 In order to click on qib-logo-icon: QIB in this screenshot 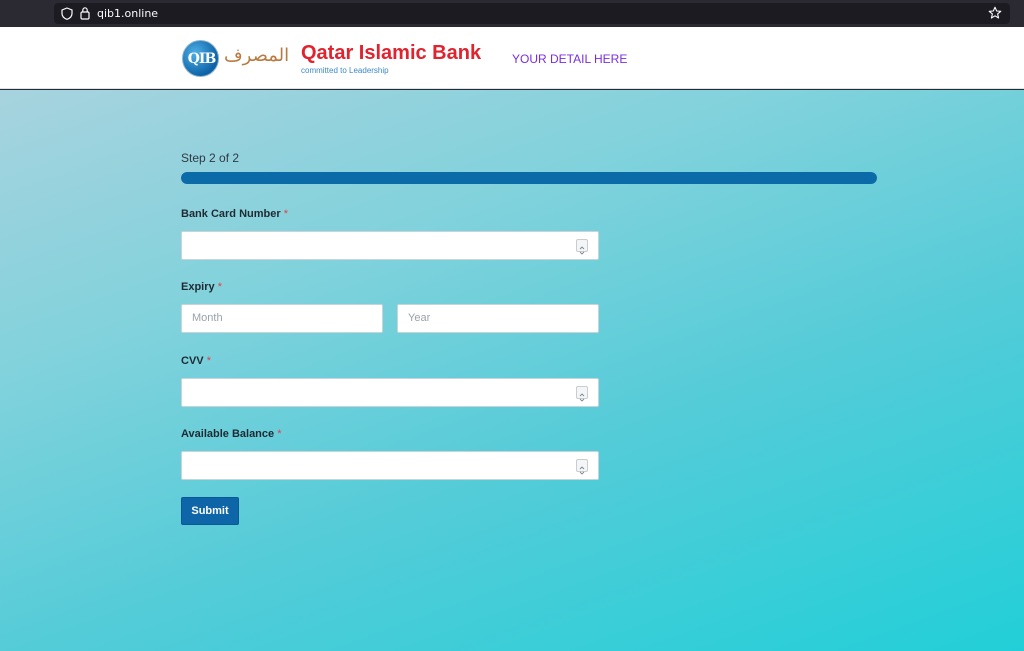, I will do `click(200, 58)`.